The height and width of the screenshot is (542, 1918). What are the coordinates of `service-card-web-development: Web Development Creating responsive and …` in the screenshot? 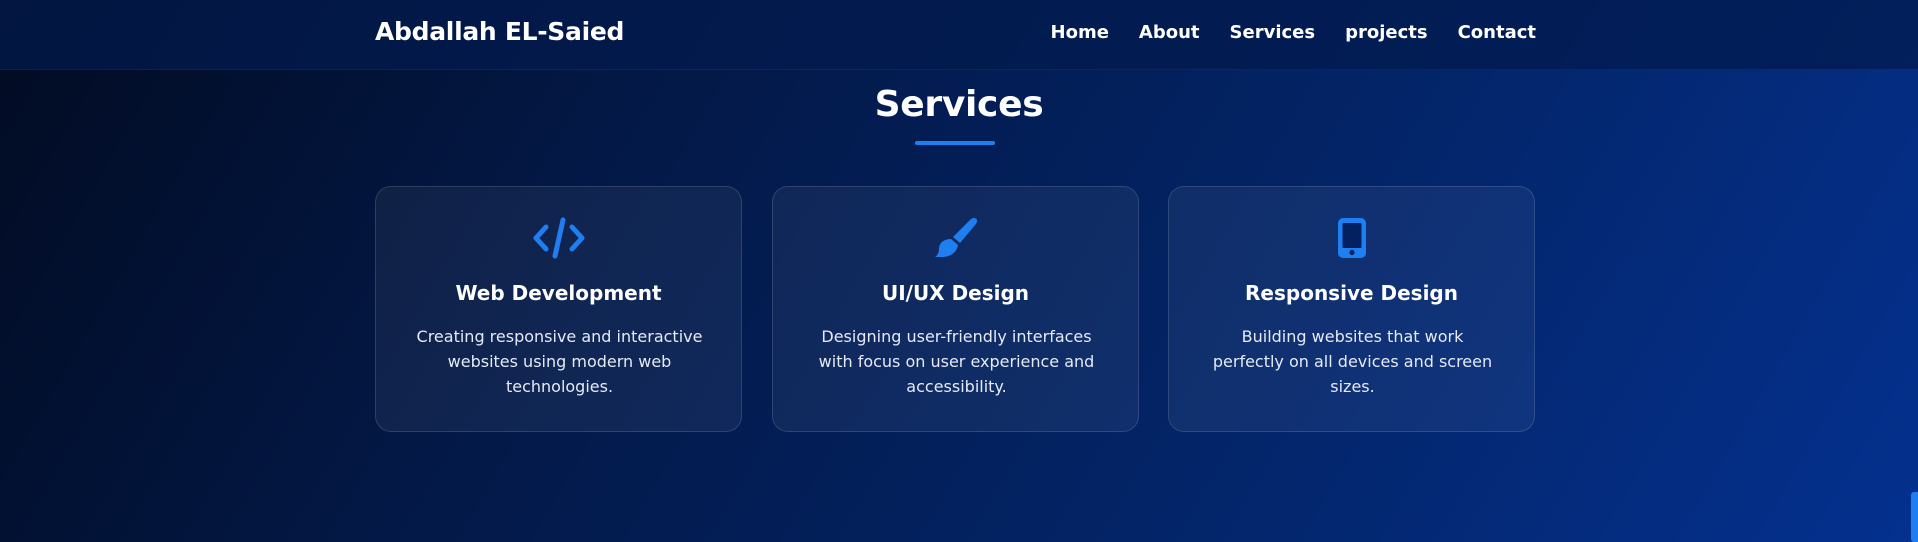 It's located at (558, 309).